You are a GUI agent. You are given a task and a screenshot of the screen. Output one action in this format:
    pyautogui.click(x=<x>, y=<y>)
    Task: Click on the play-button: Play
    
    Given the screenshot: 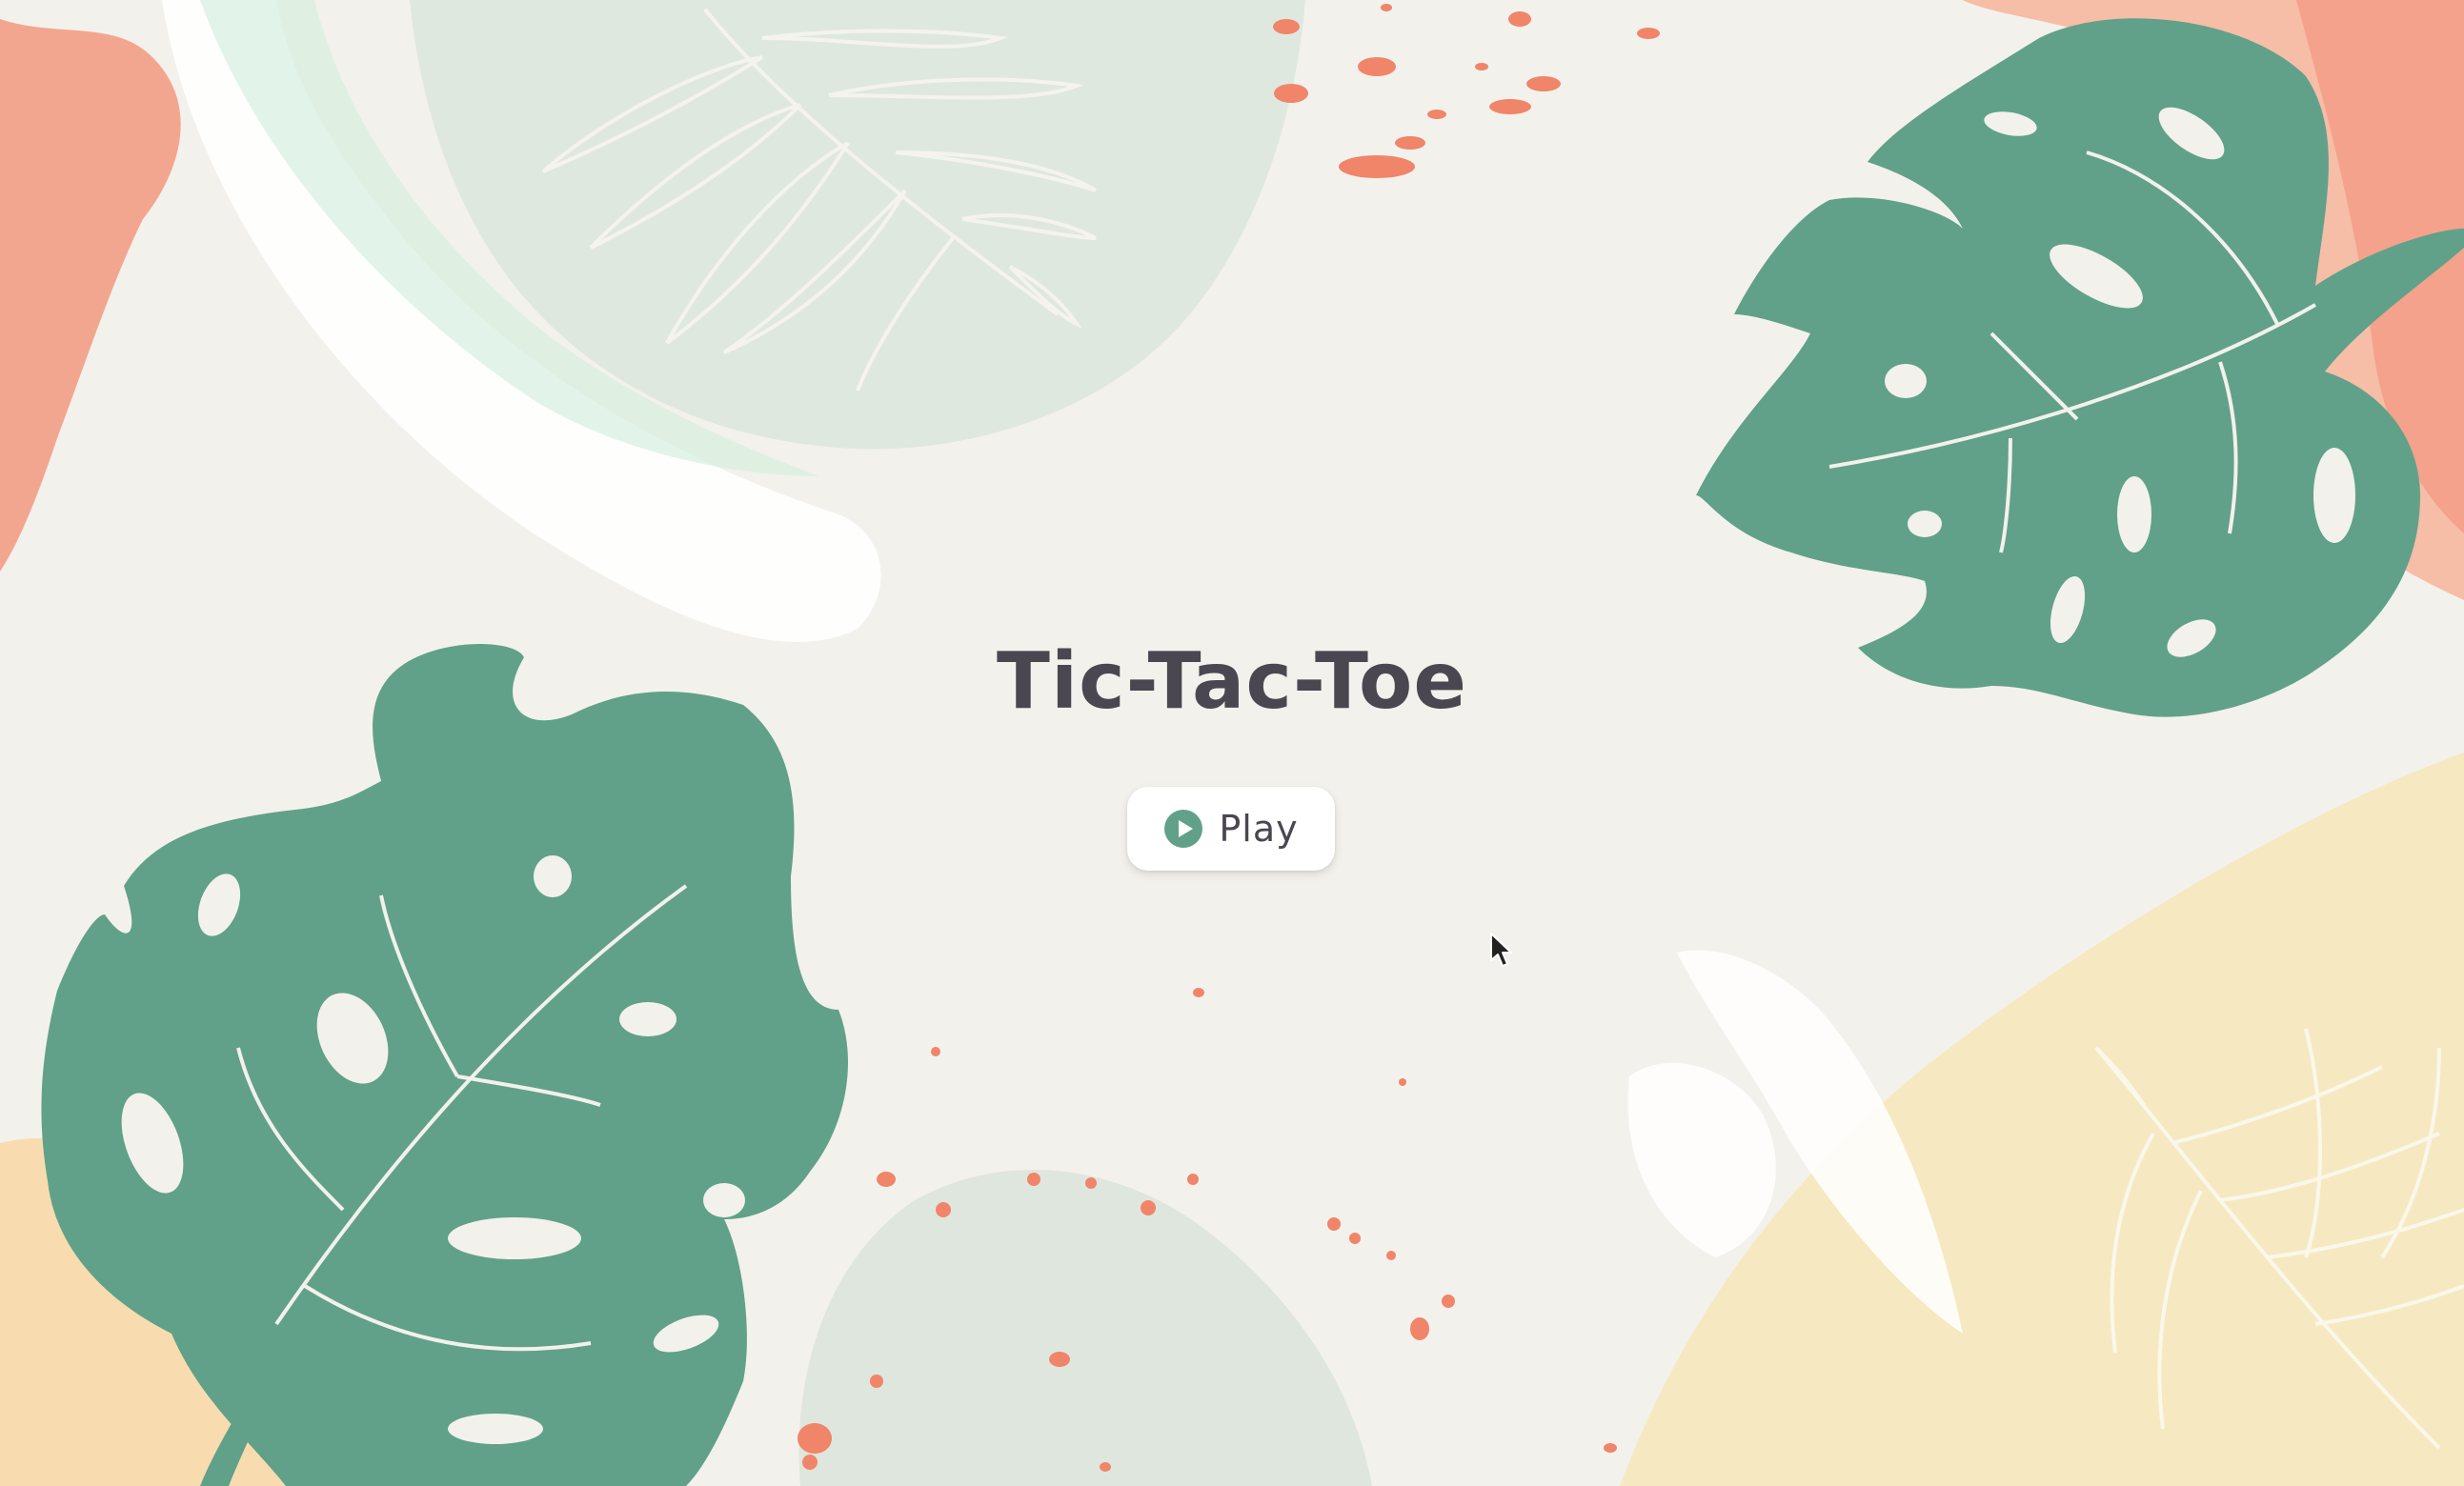 What is the action you would take?
    pyautogui.click(x=1231, y=829)
    